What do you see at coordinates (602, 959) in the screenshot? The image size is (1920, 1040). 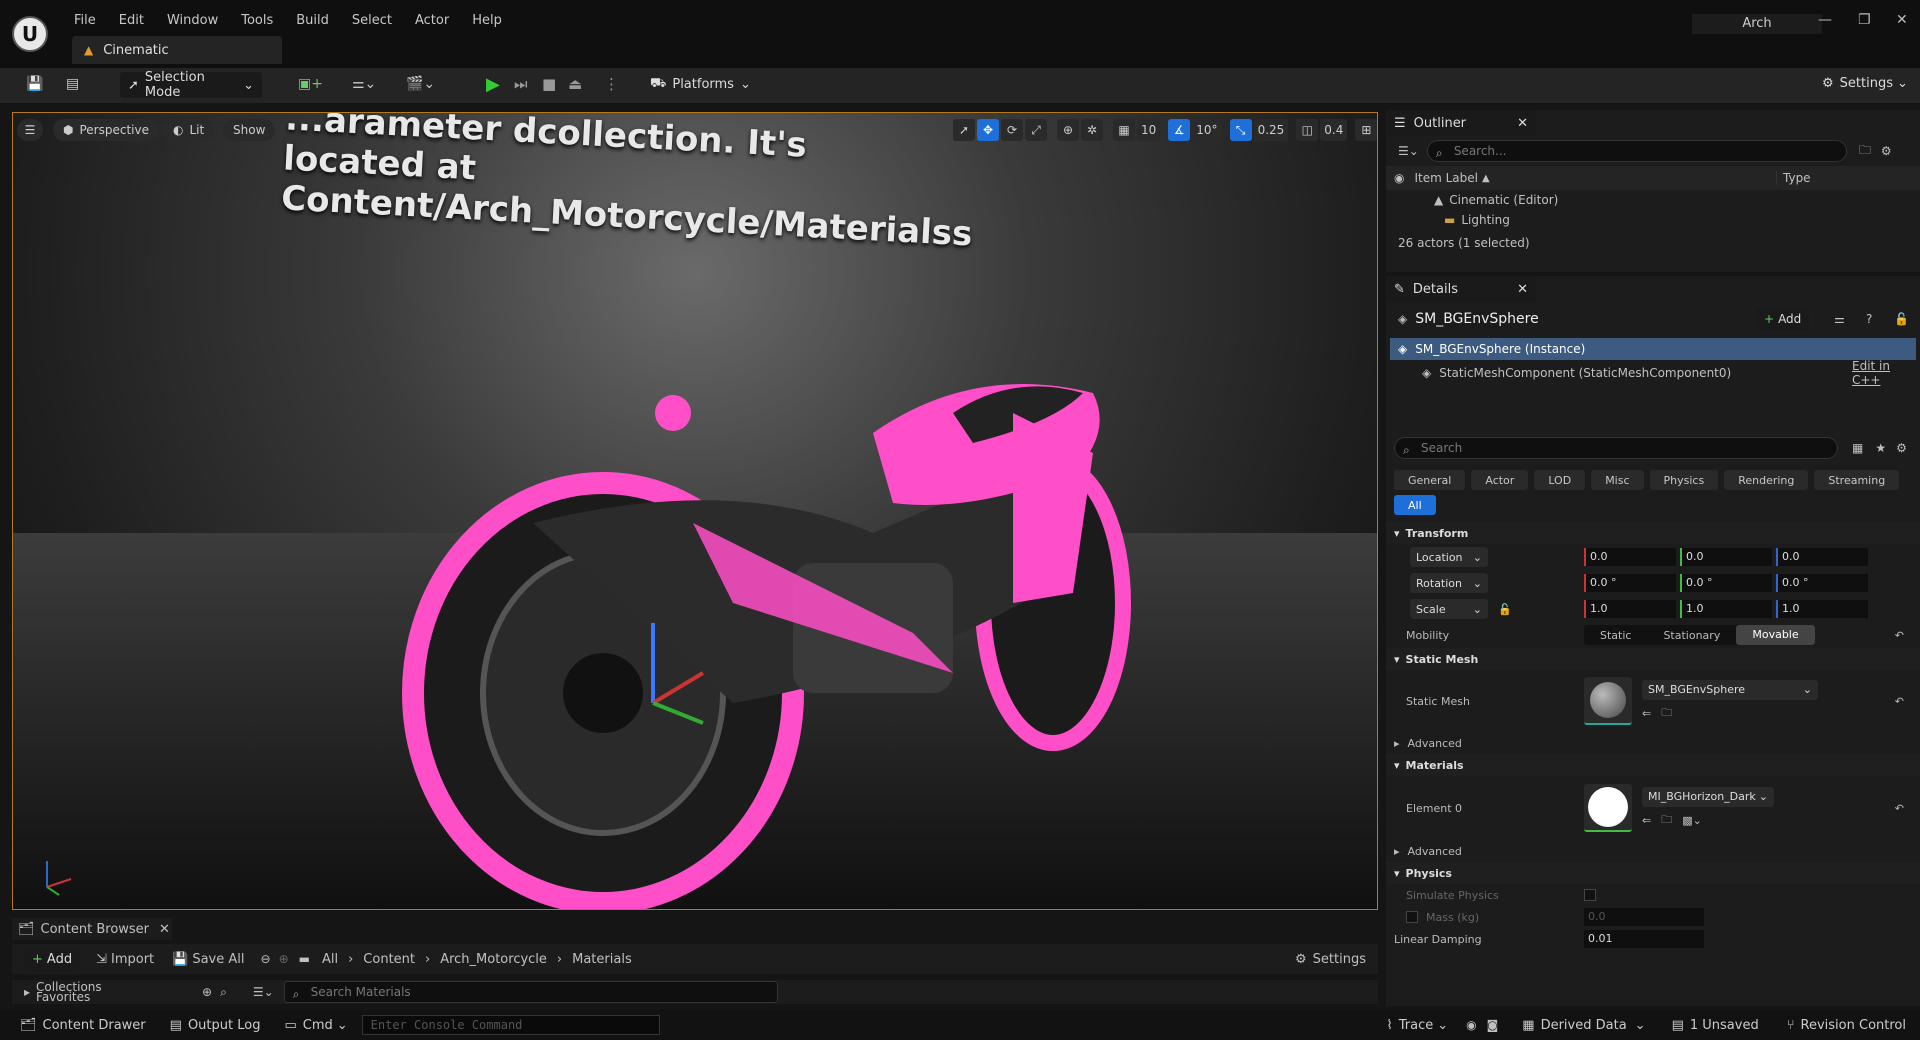 I see `breadcrumb-materials: Materials` at bounding box center [602, 959].